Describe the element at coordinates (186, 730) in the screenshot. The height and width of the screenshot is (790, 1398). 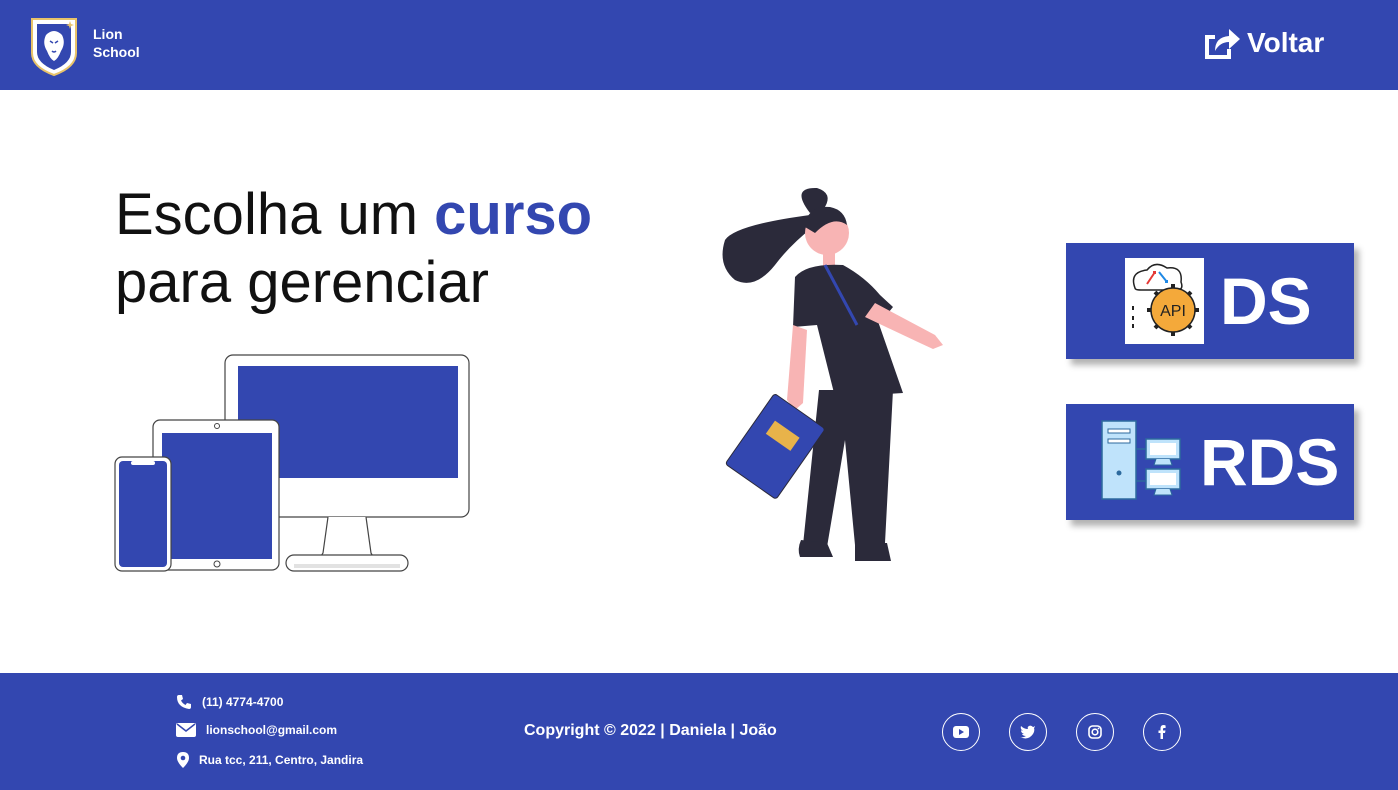
I see `envelope-icon` at that location.